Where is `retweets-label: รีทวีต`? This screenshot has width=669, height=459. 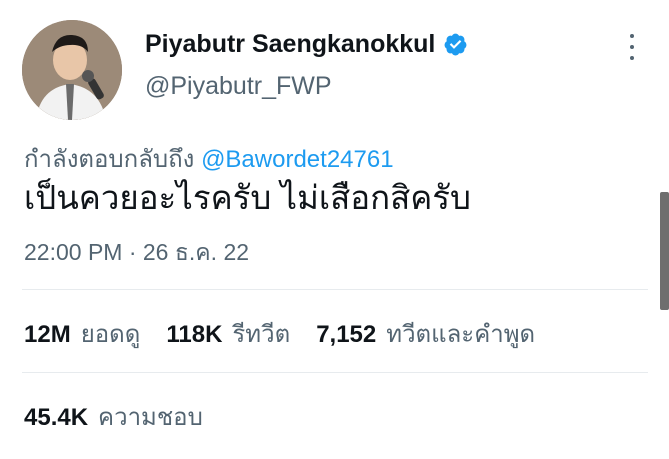 retweets-label: รีทวีต is located at coordinates (261, 334).